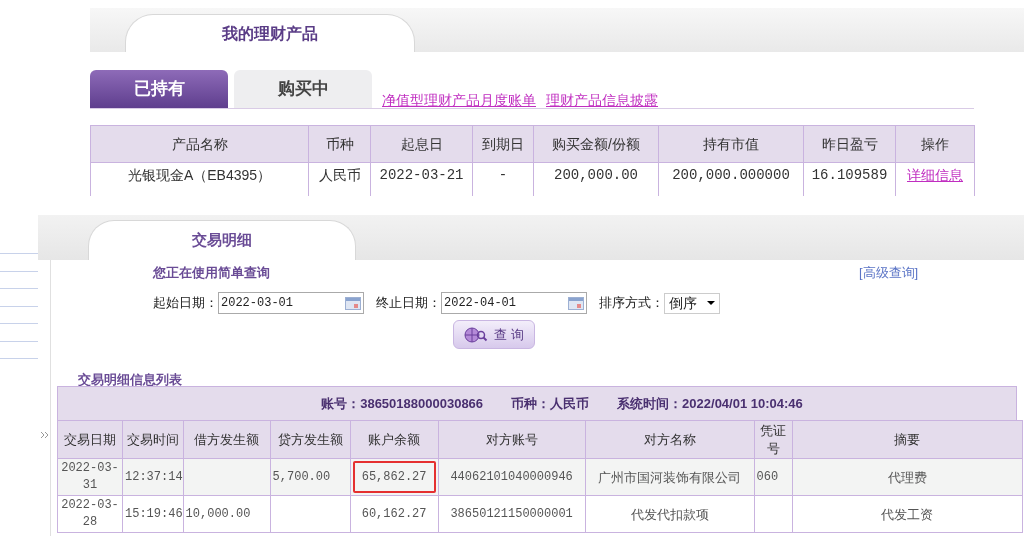  What do you see at coordinates (394, 439) in the screenshot?
I see `column-header: 账户余额` at bounding box center [394, 439].